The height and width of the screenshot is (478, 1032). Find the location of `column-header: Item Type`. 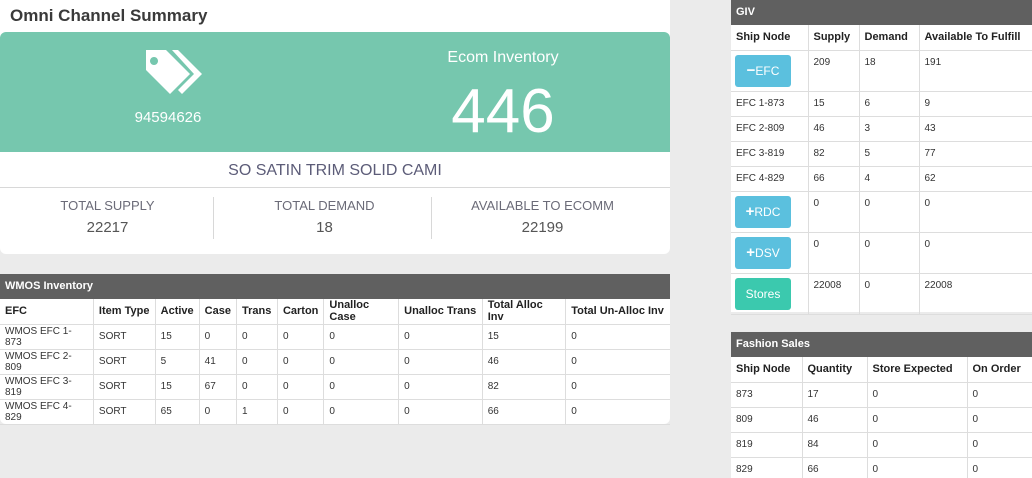

column-header: Item Type is located at coordinates (124, 312).